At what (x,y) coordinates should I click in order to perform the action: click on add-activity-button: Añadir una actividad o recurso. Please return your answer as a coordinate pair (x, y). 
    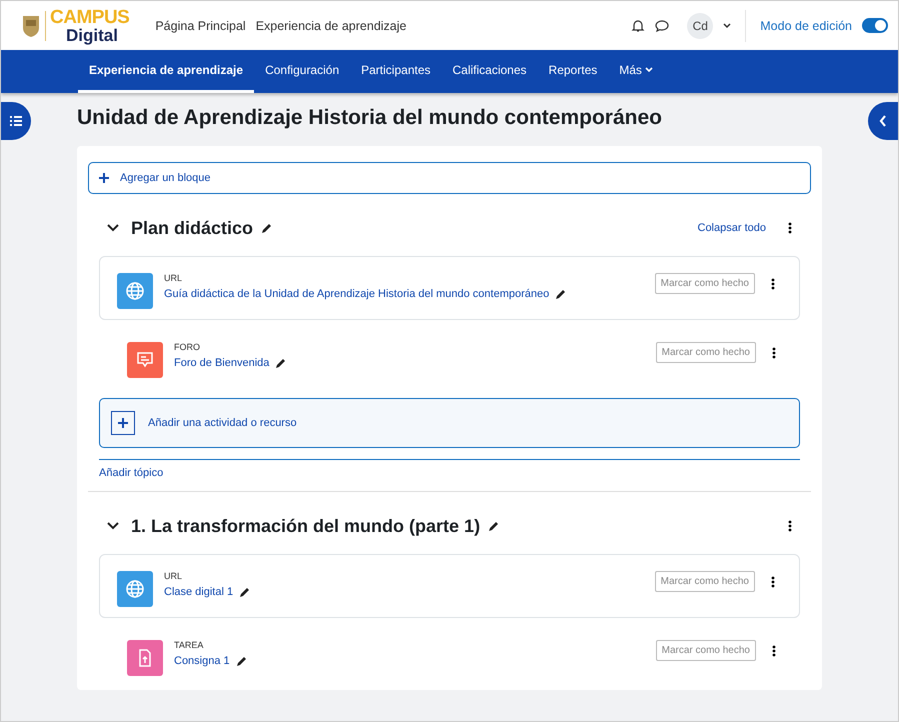
    Looking at the image, I should click on (449, 423).